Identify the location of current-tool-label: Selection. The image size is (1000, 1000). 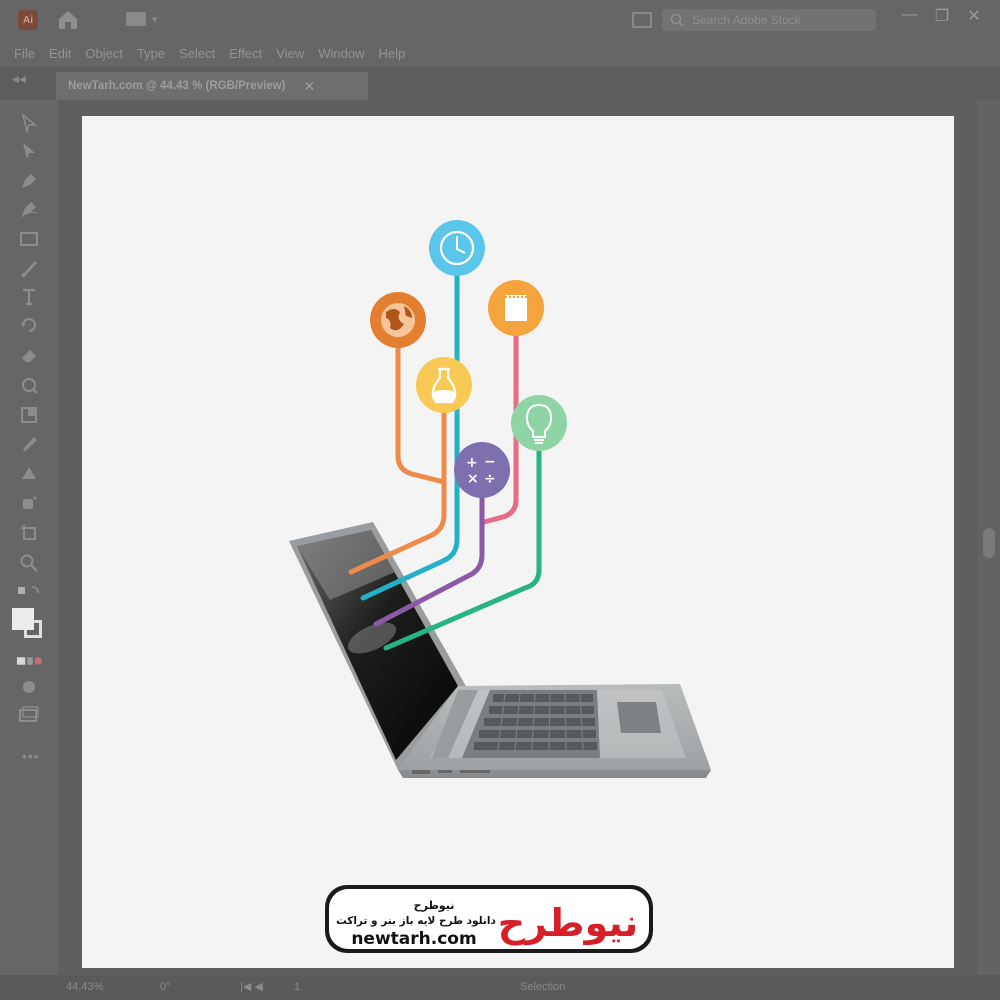
(543, 987).